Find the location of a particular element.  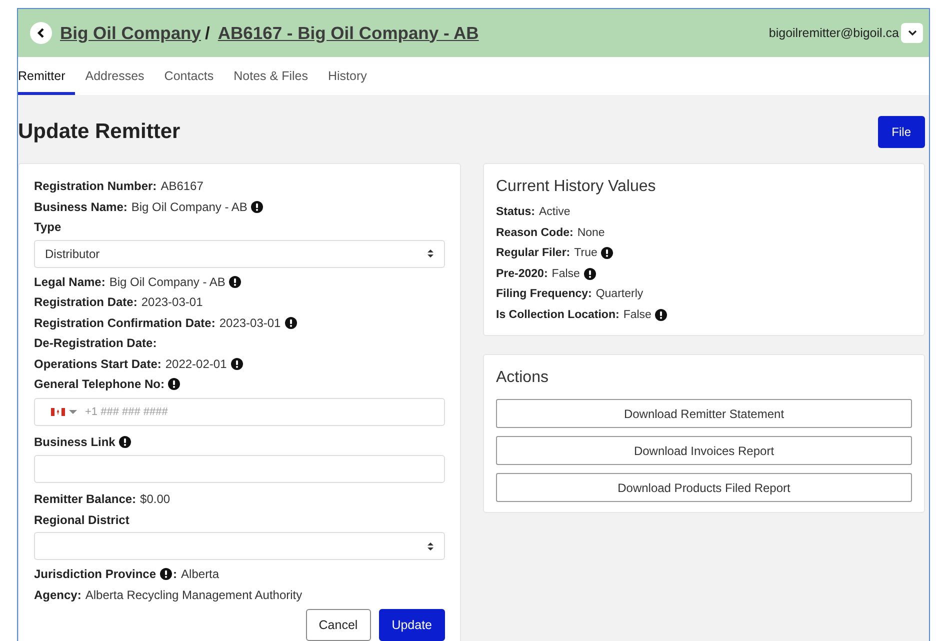

field-label: Filing Frequency: is located at coordinates (544, 294).